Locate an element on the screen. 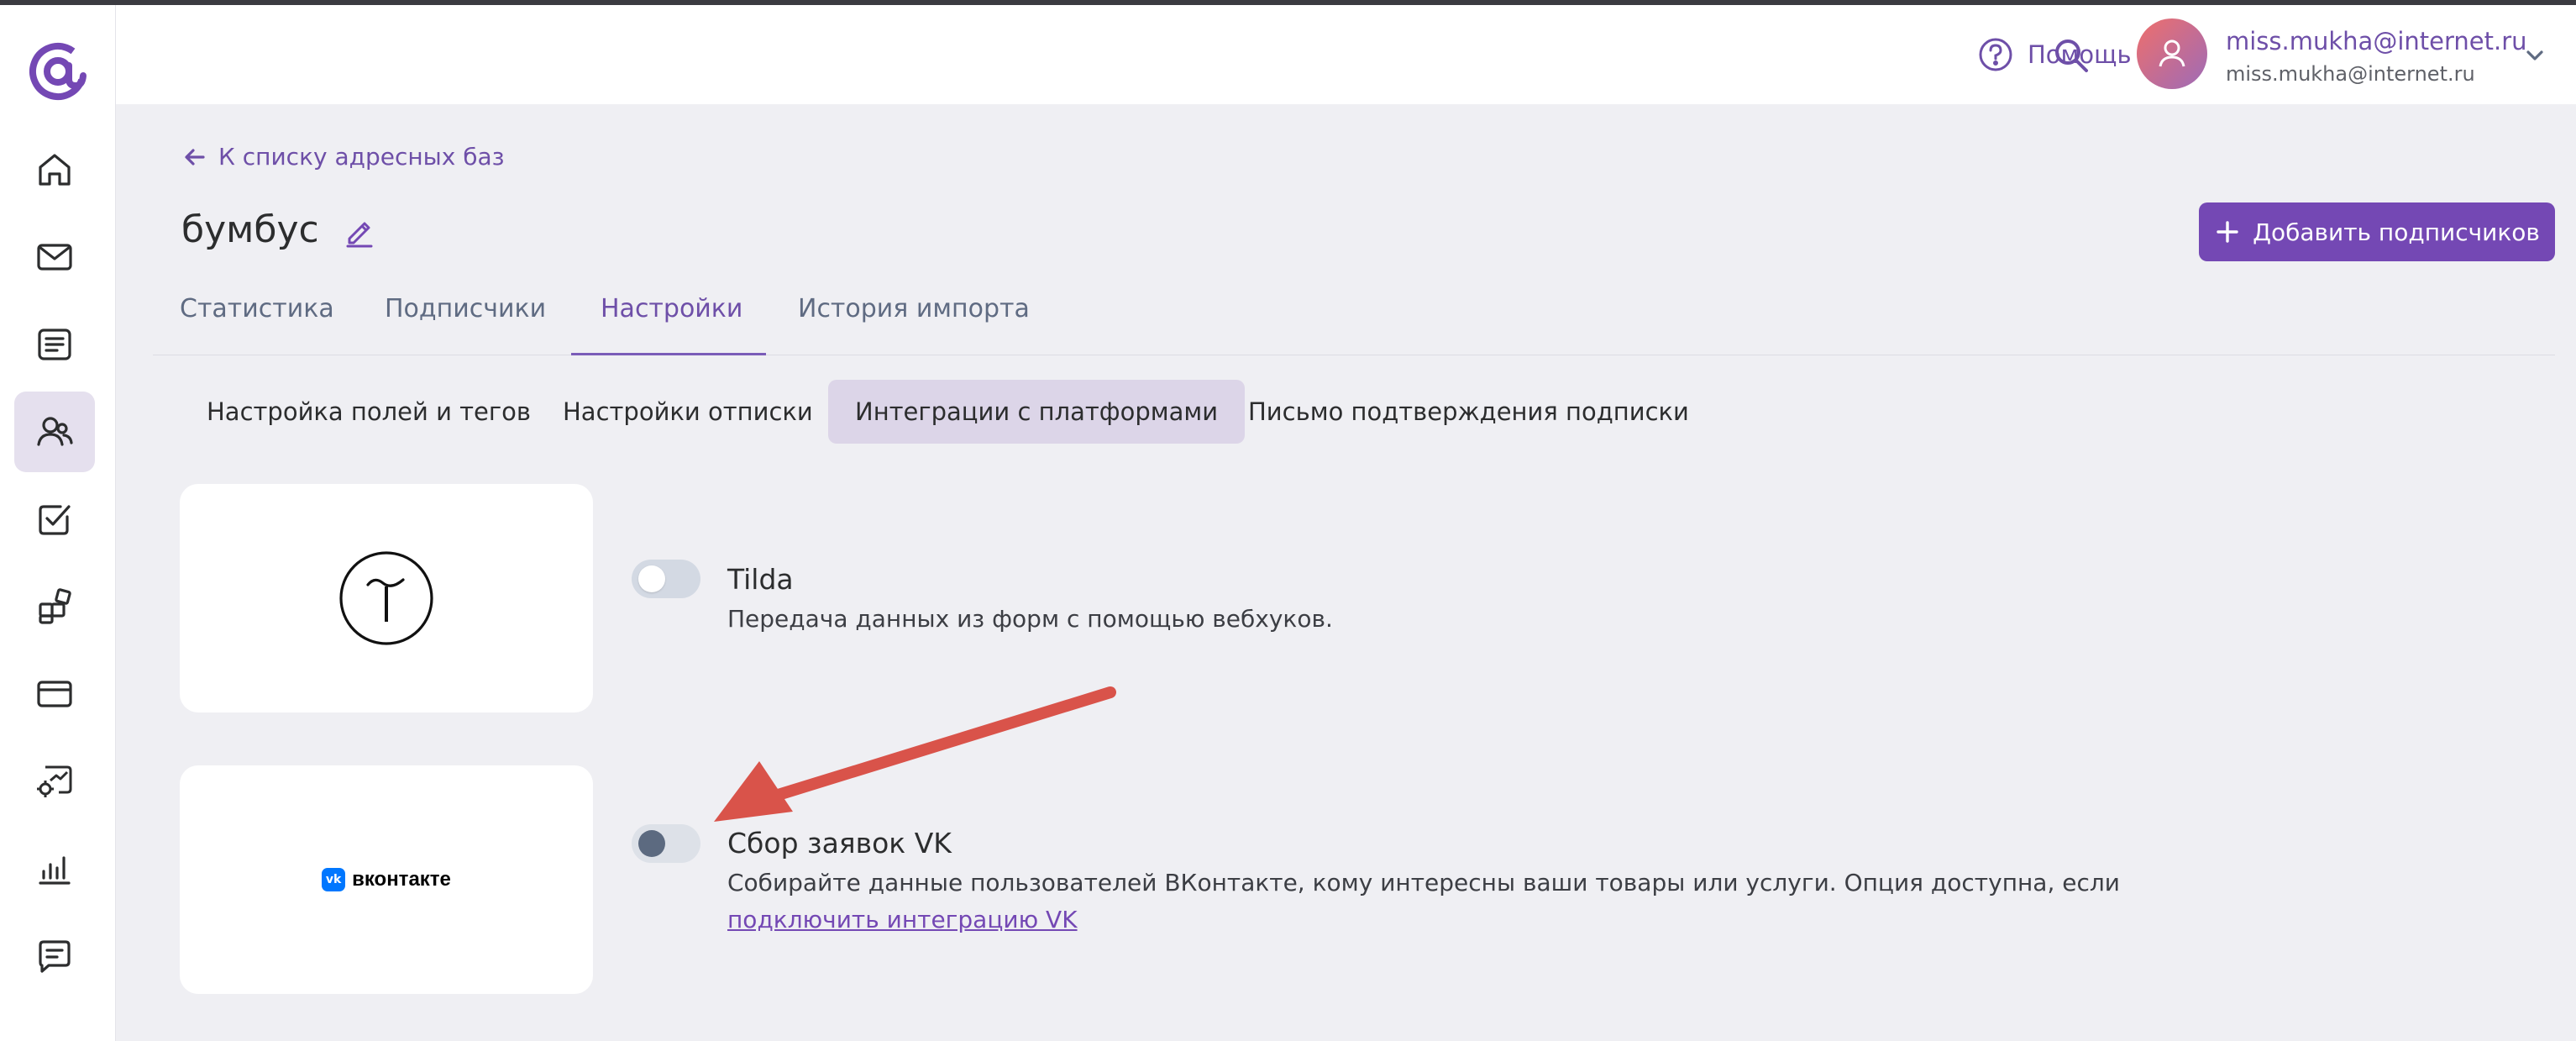  avatar is located at coordinates (2172, 53).